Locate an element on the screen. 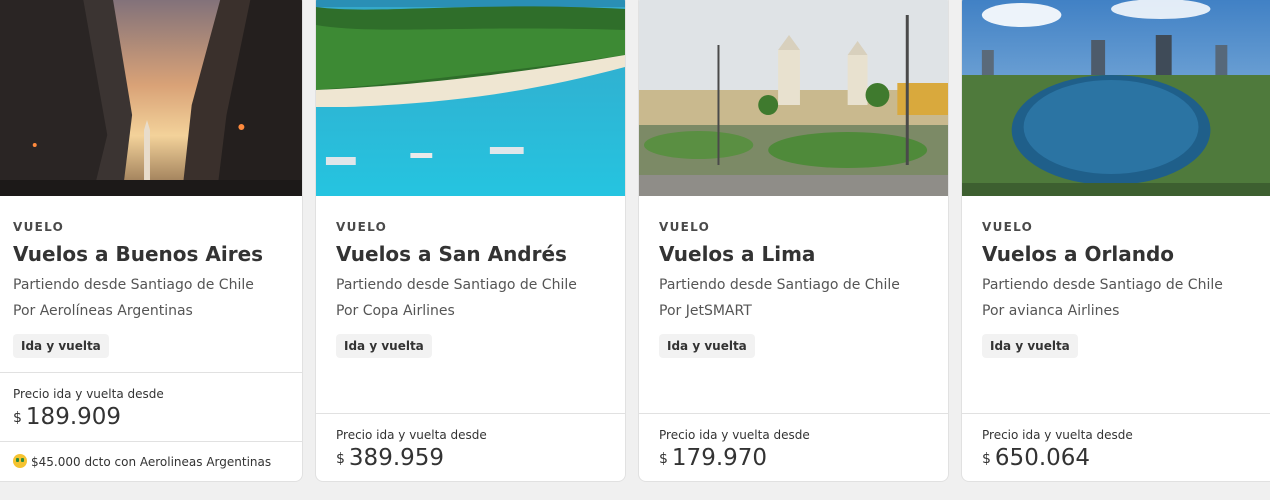  airline-text: Por JetSMART is located at coordinates (705, 311).